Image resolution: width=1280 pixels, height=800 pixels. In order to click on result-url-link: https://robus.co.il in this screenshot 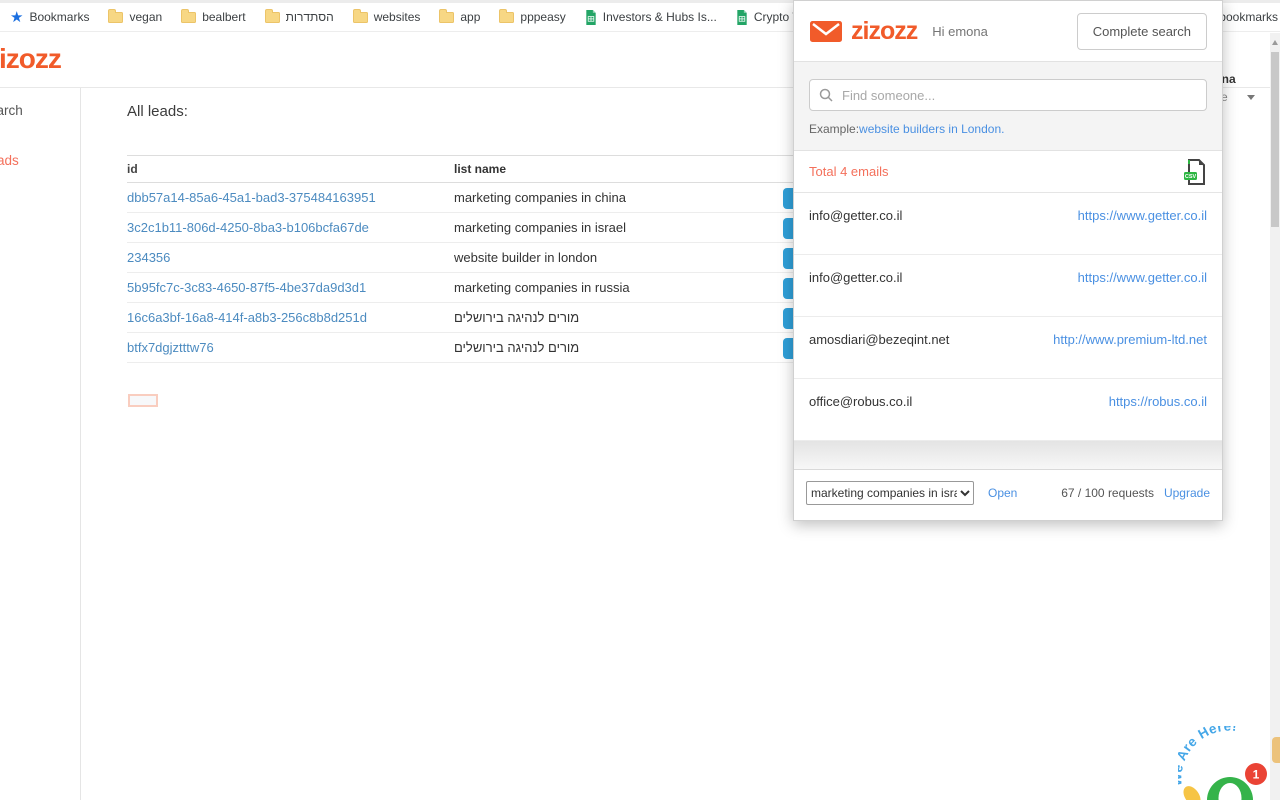, I will do `click(1158, 401)`.